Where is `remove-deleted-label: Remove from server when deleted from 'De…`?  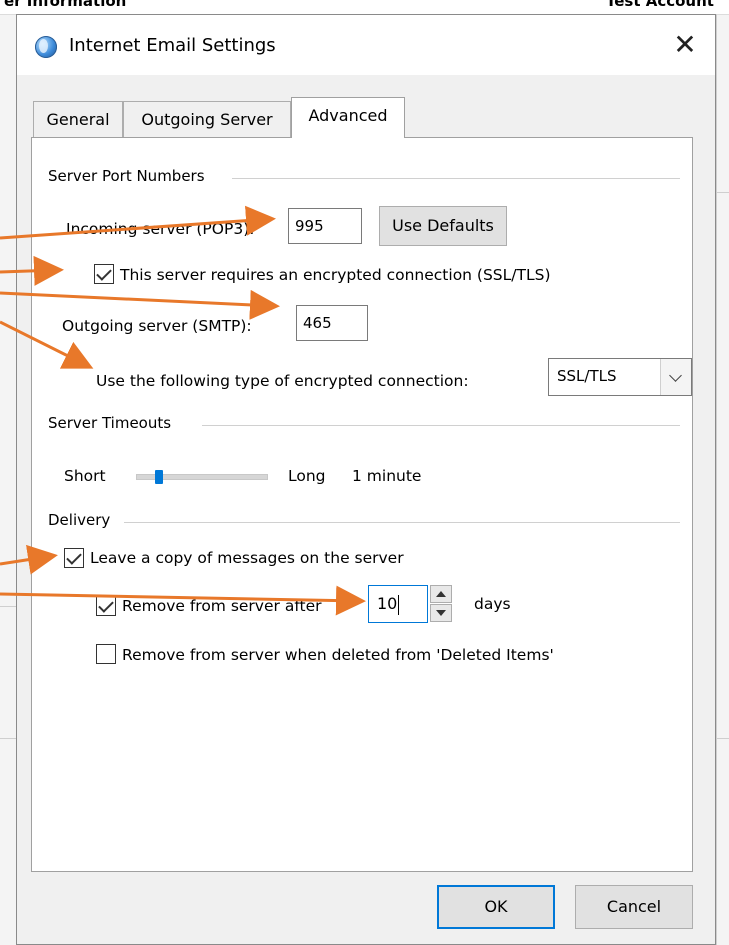 remove-deleted-label: Remove from server when deleted from 'De… is located at coordinates (338, 655).